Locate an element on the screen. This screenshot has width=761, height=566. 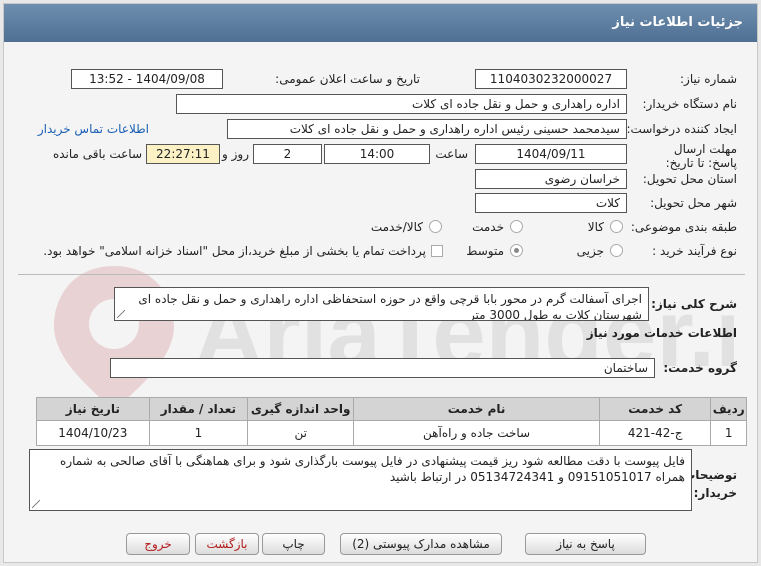
cell-need-date: 1404/10/23 is located at coordinates (93, 433).